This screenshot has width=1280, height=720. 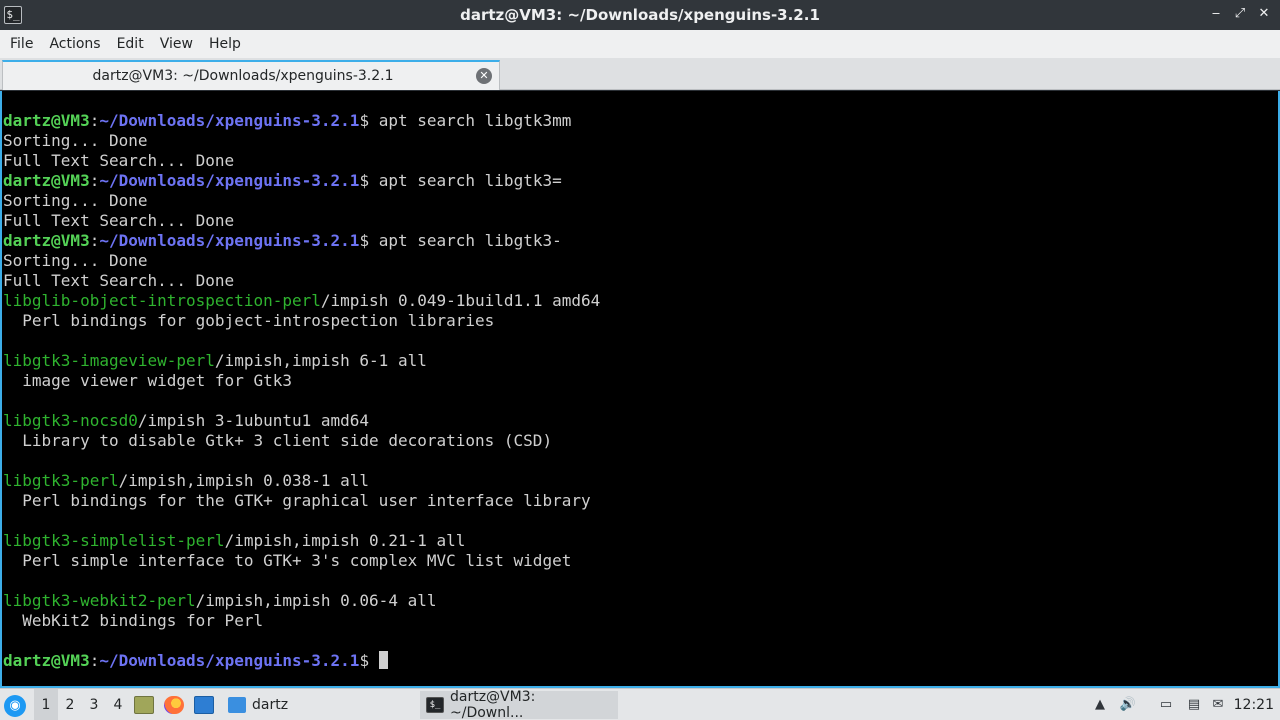 I want to click on package-name: libglib-object-introspection-perl, so click(x=162, y=300).